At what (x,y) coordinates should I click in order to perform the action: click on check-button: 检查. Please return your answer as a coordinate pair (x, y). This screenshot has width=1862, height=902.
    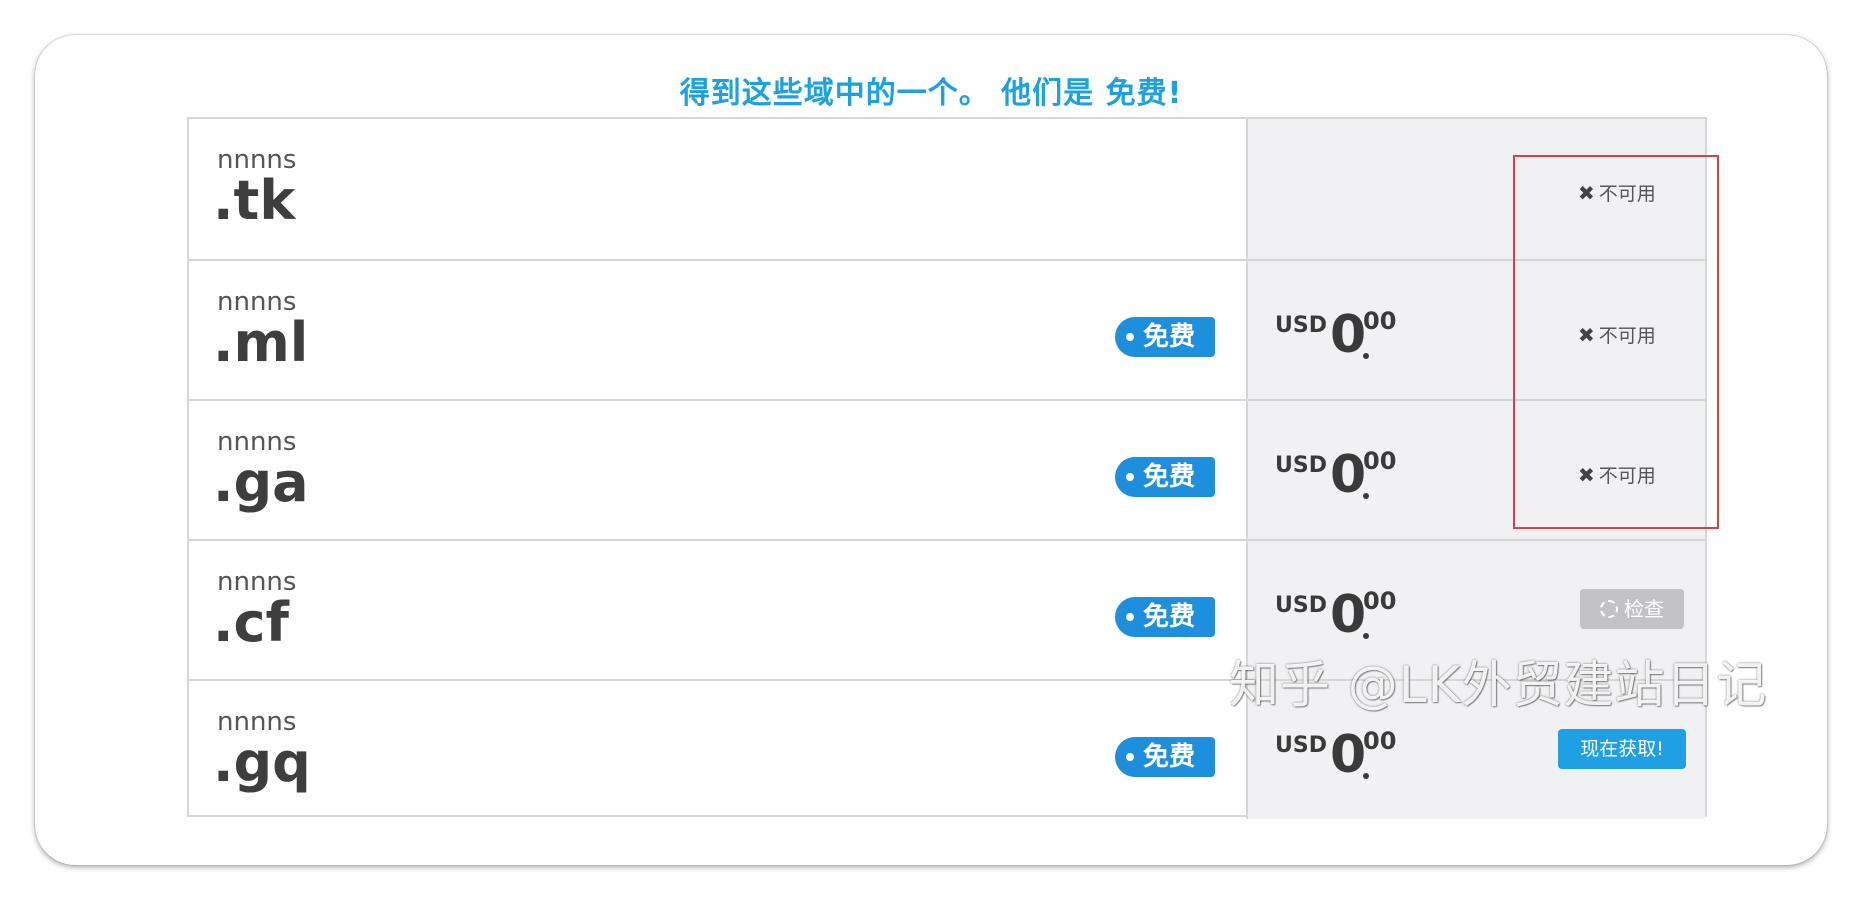
    Looking at the image, I should click on (1632, 609).